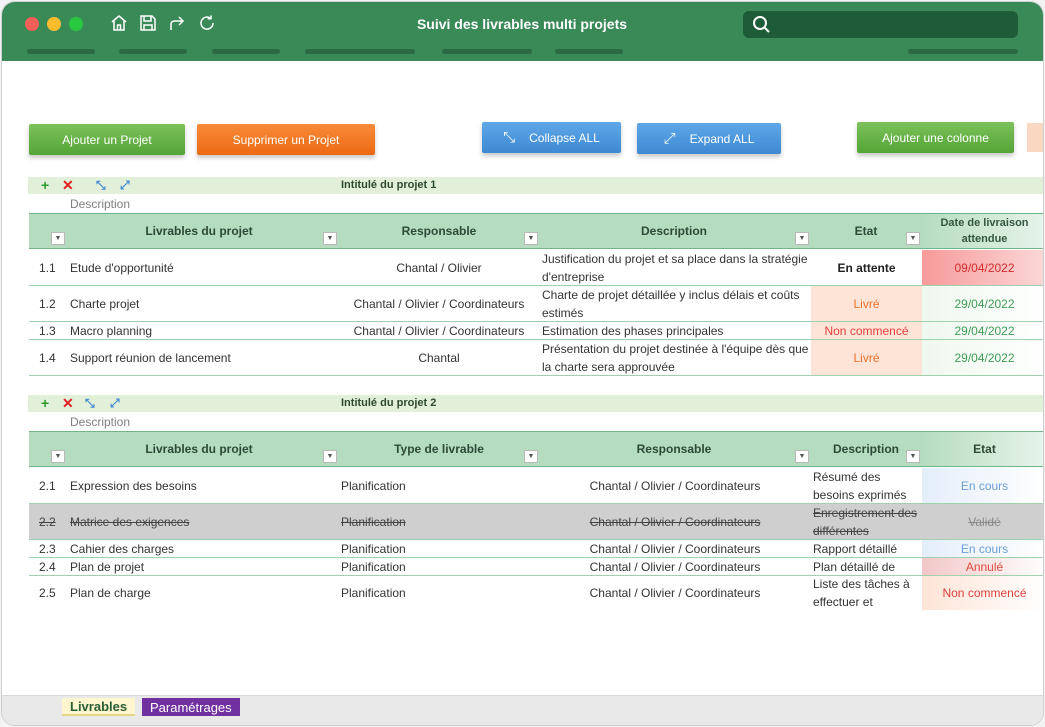  Describe the element at coordinates (982, 231) in the screenshot. I see `col-header-due-date: Date de livraison attendue` at that location.